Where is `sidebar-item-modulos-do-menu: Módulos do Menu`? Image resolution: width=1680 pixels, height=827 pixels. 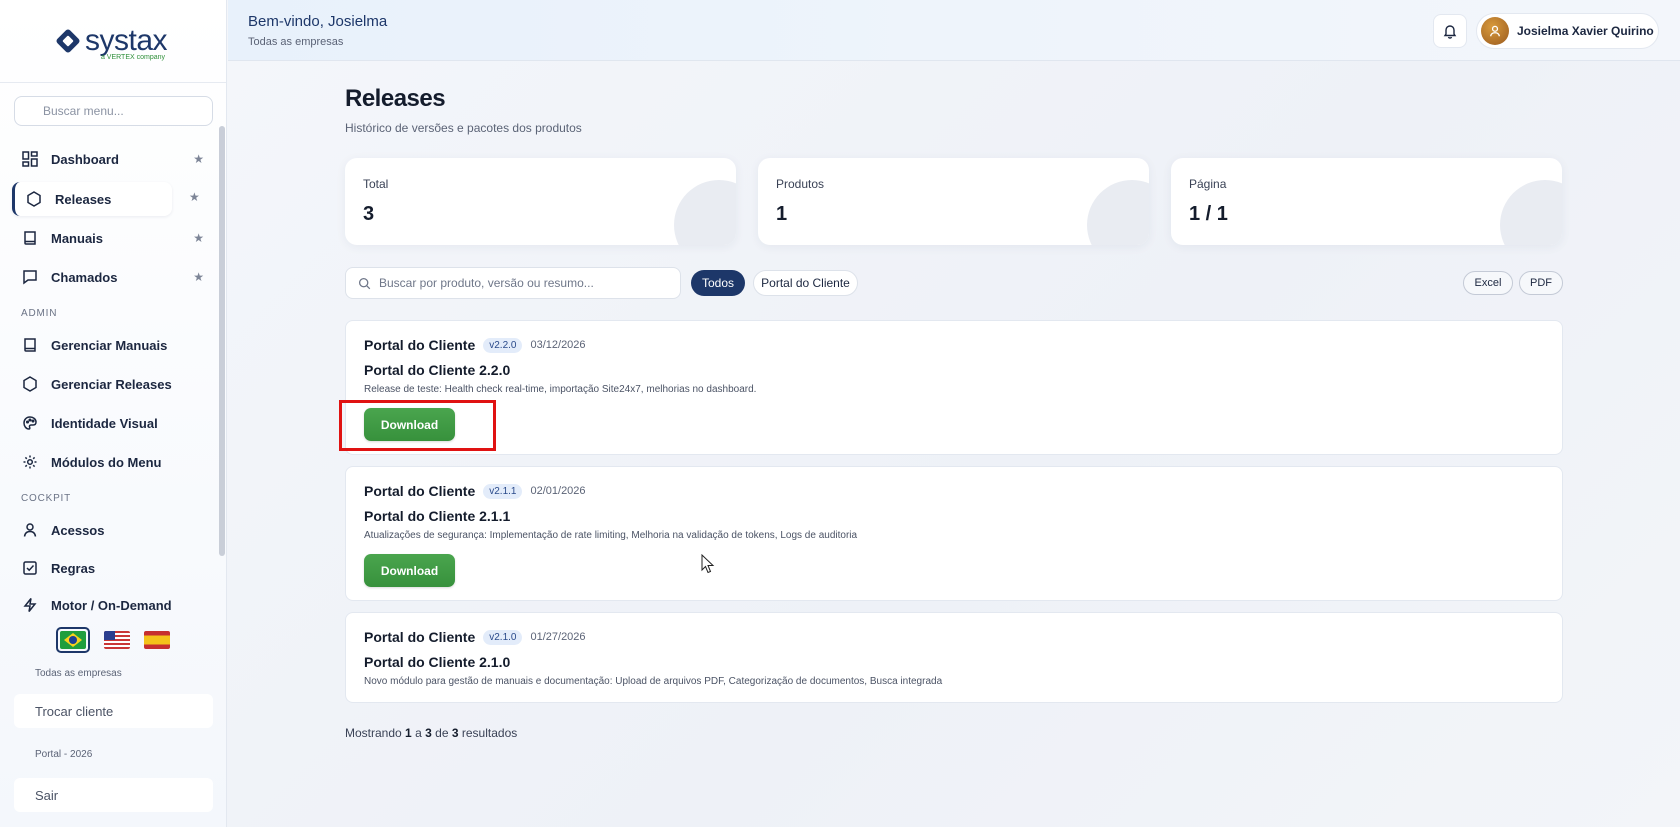 sidebar-item-modulos-do-menu: Módulos do Menu is located at coordinates (112, 462).